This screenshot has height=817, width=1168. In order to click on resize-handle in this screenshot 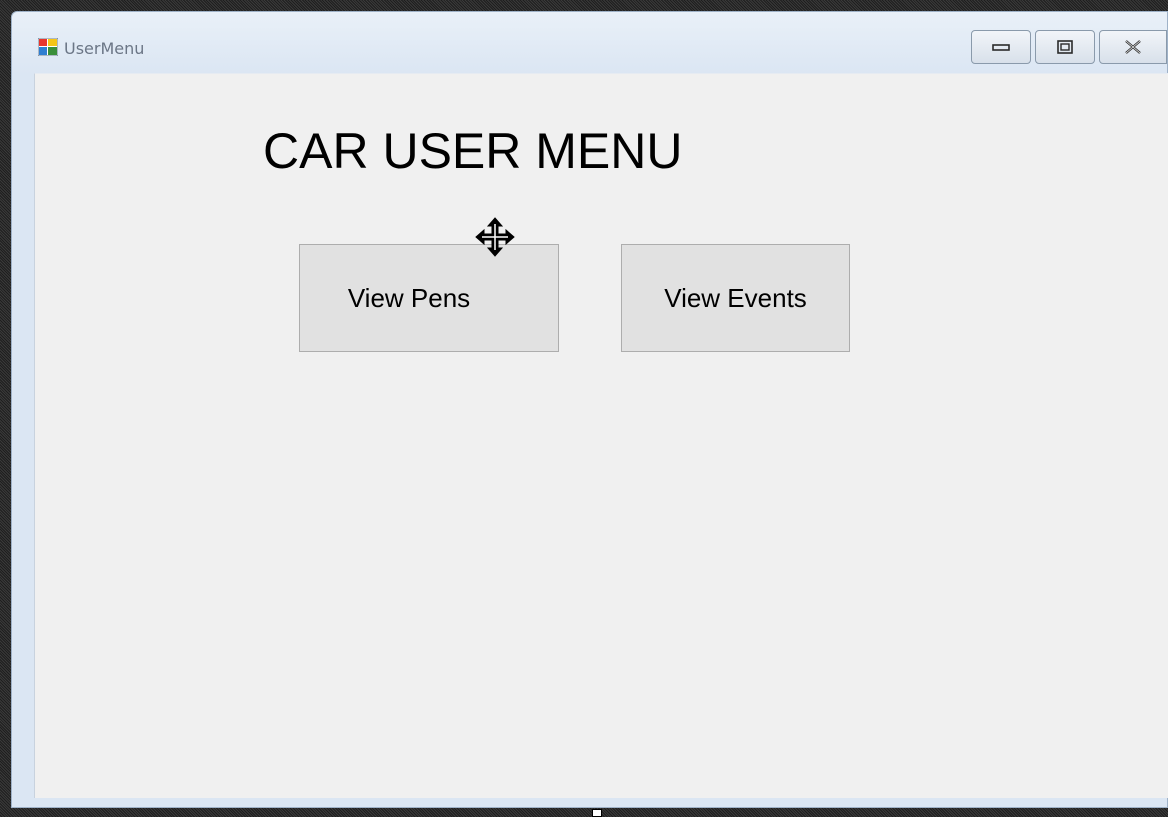, I will do `click(597, 813)`.